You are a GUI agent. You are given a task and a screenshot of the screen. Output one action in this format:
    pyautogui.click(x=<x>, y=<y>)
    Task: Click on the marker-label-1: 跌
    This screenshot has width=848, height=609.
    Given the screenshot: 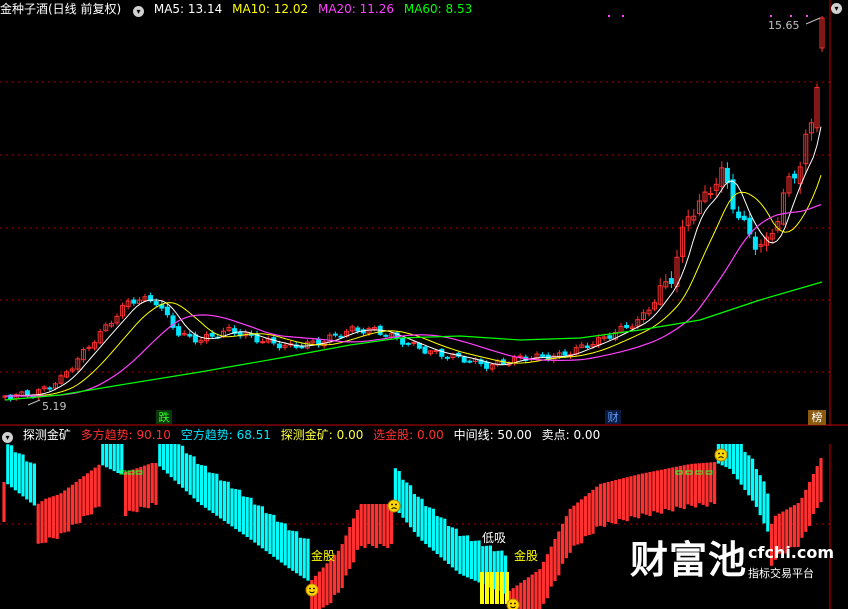 What is the action you would take?
    pyautogui.click(x=164, y=417)
    